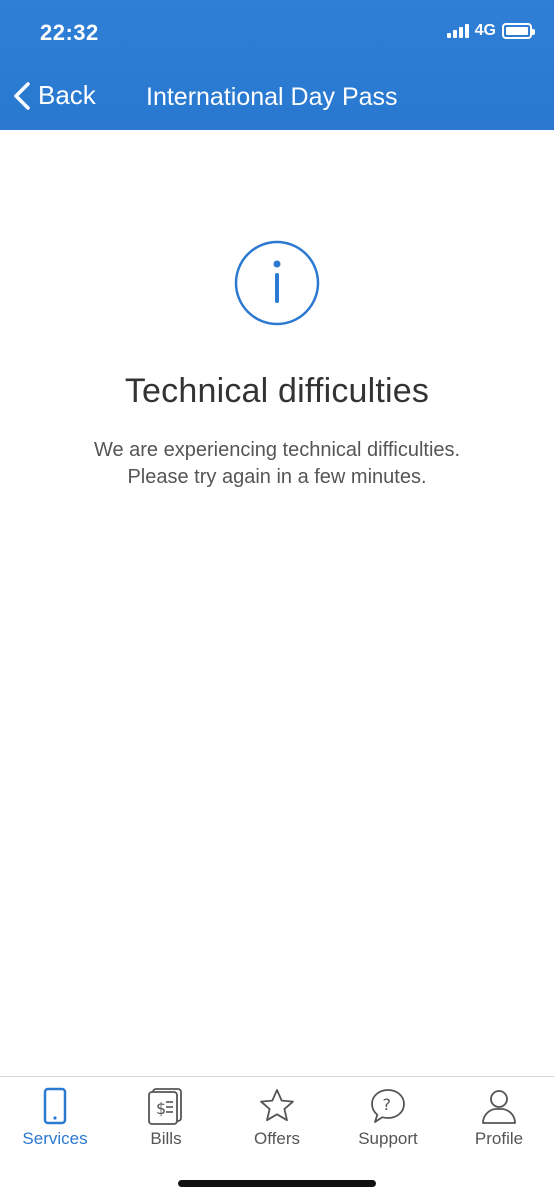 The image size is (554, 1200). I want to click on page-title: International Day Pass, so click(272, 97).